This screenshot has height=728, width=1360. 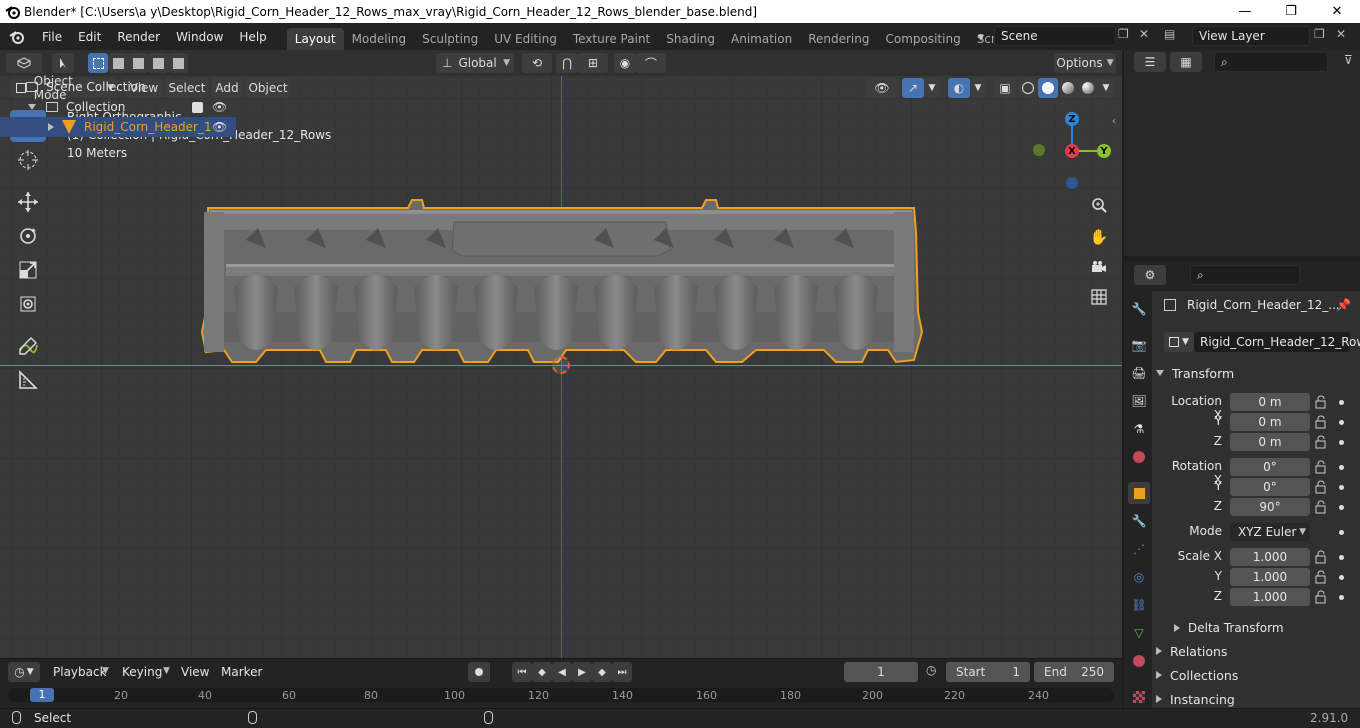 I want to click on scale-y-field: 1.000, so click(x=1270, y=577).